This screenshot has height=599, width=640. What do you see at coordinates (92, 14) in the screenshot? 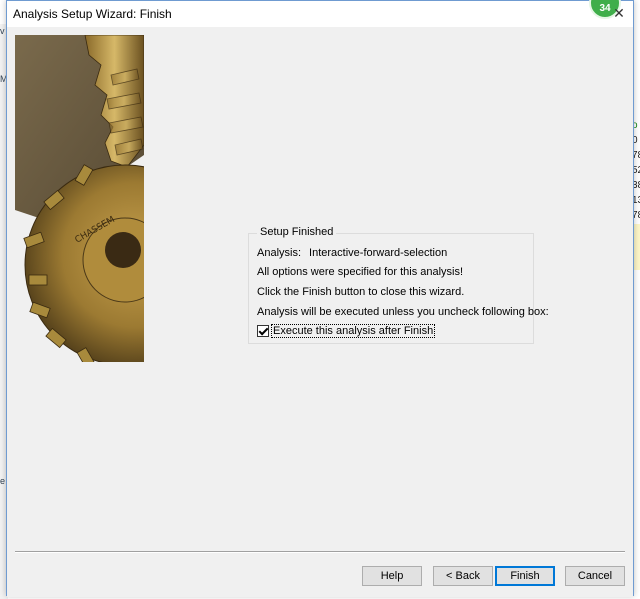
I see `window-title: Analysis Setup Wizard: Finish` at bounding box center [92, 14].